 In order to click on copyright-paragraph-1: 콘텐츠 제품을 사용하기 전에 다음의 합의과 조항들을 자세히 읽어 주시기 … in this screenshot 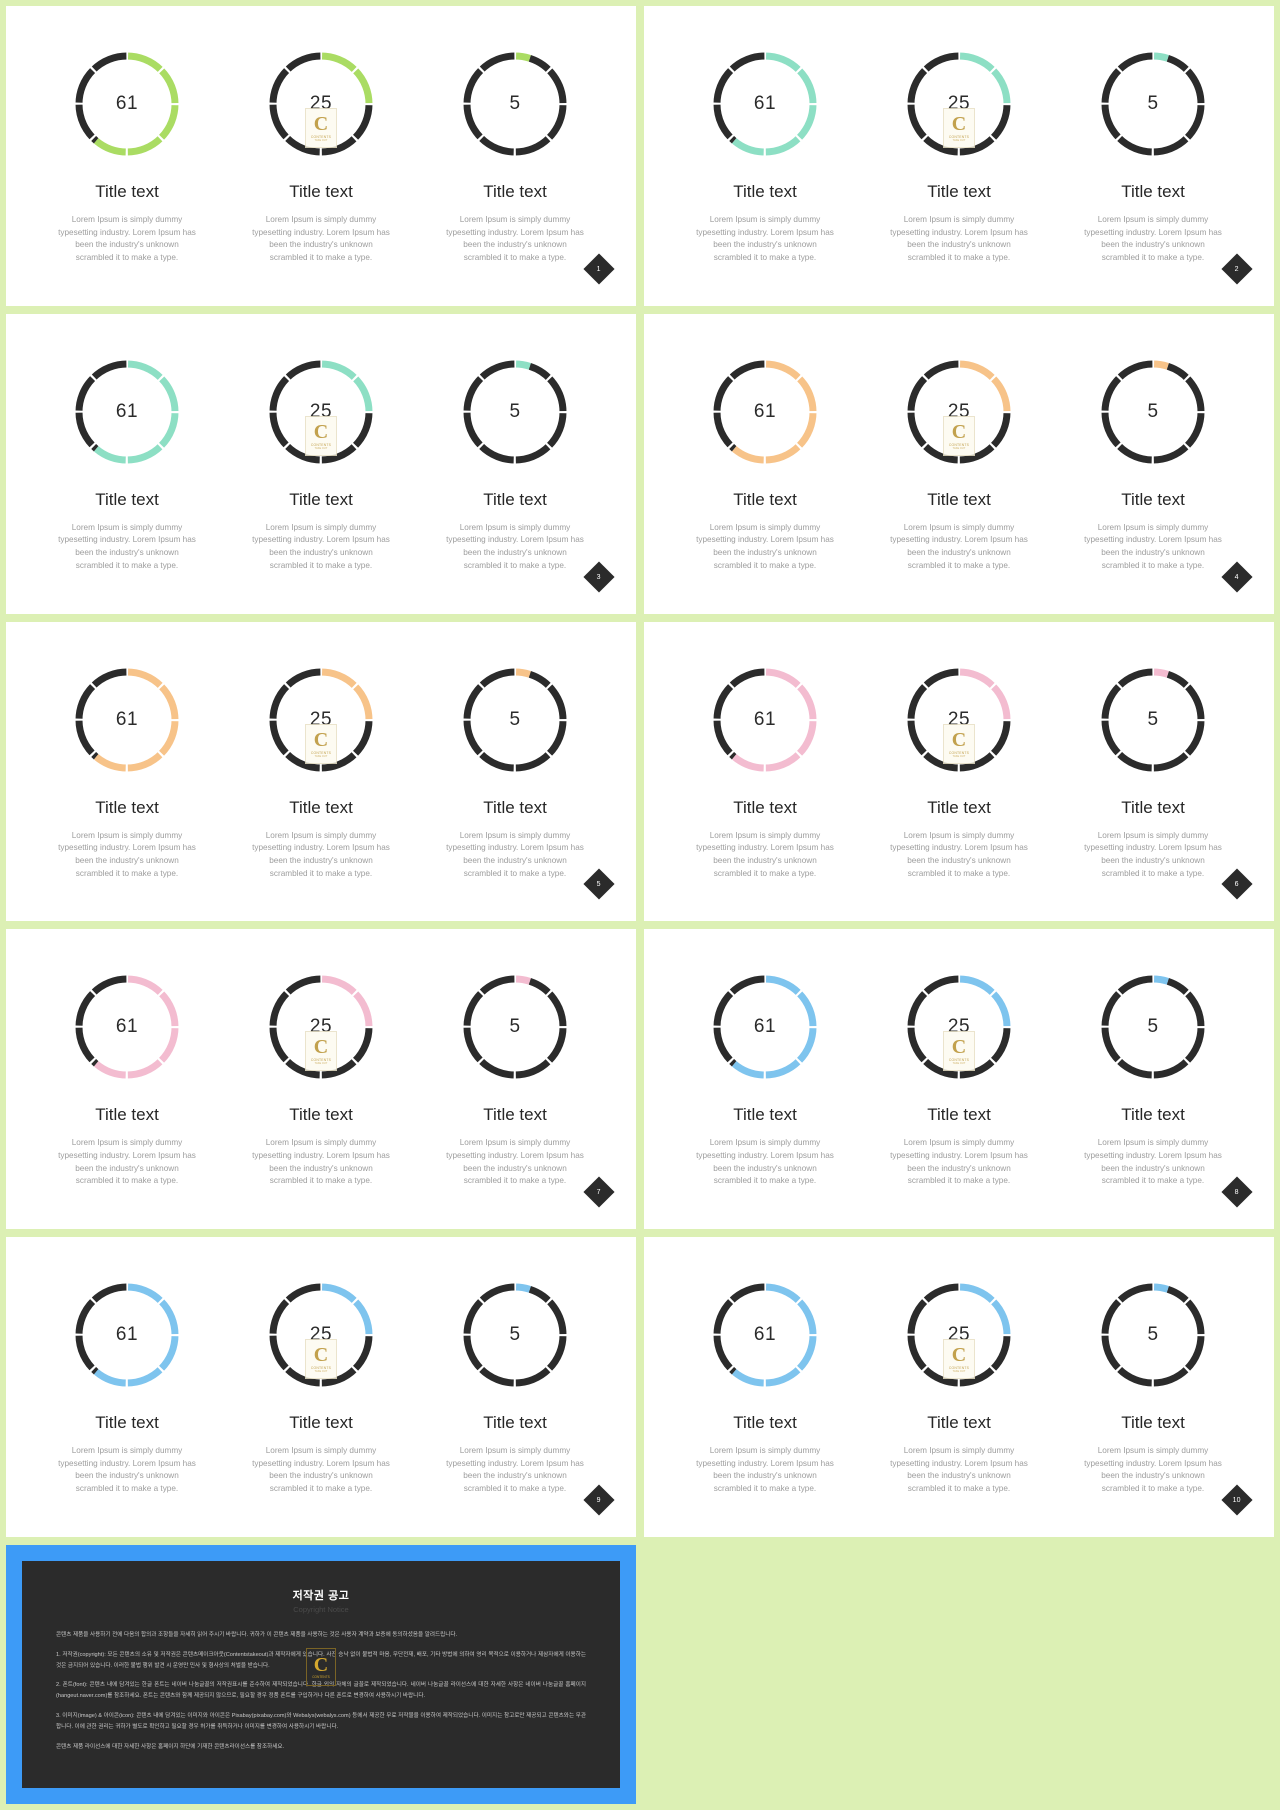, I will do `click(257, 1634)`.